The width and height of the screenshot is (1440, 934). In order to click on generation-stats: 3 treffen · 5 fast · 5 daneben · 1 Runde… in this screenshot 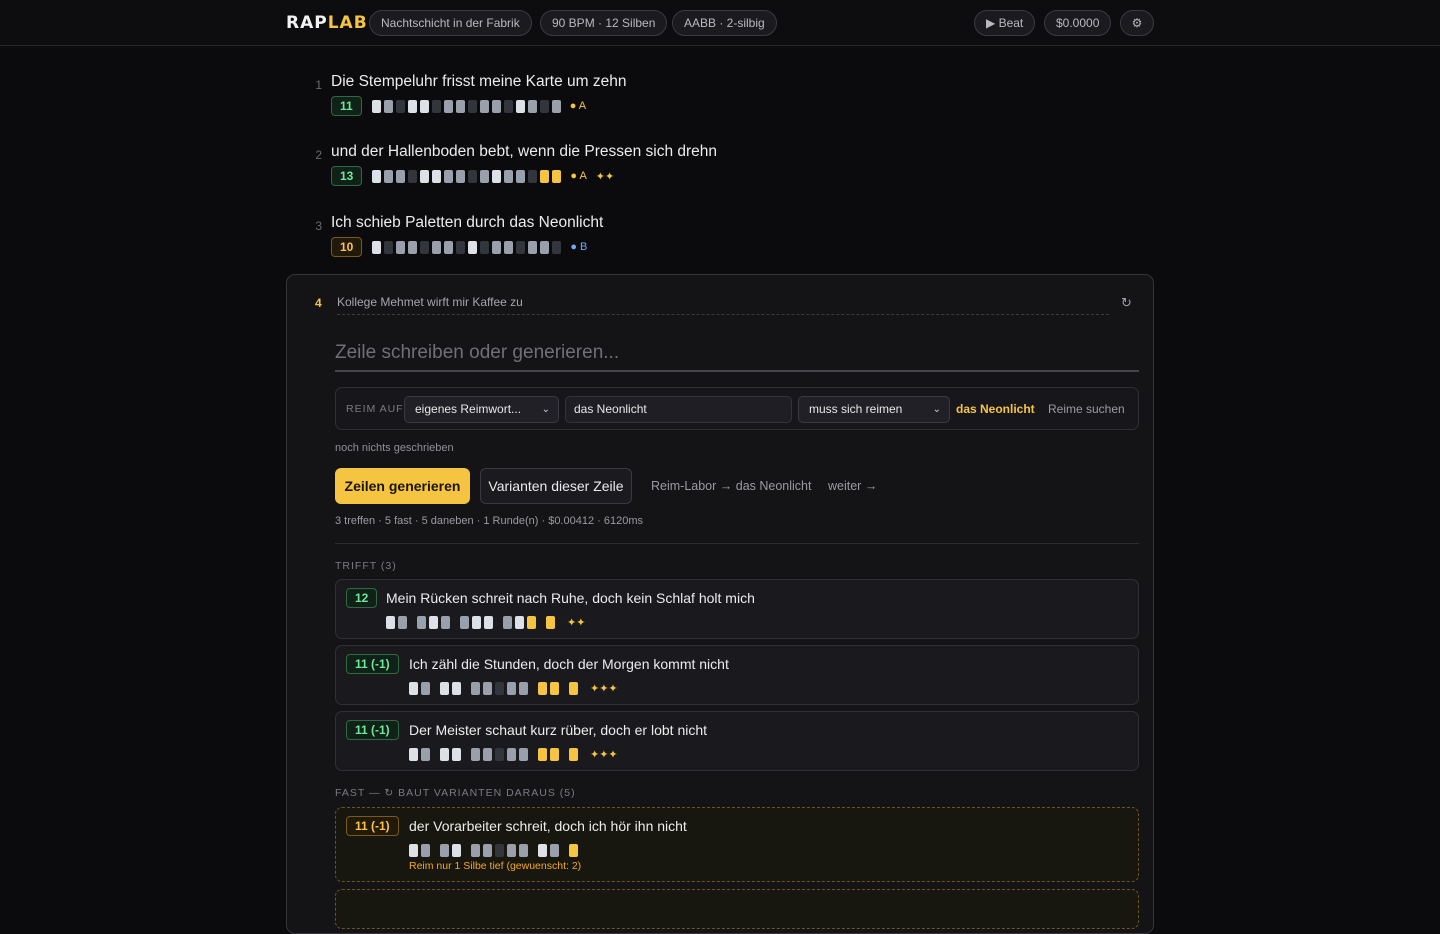, I will do `click(489, 521)`.